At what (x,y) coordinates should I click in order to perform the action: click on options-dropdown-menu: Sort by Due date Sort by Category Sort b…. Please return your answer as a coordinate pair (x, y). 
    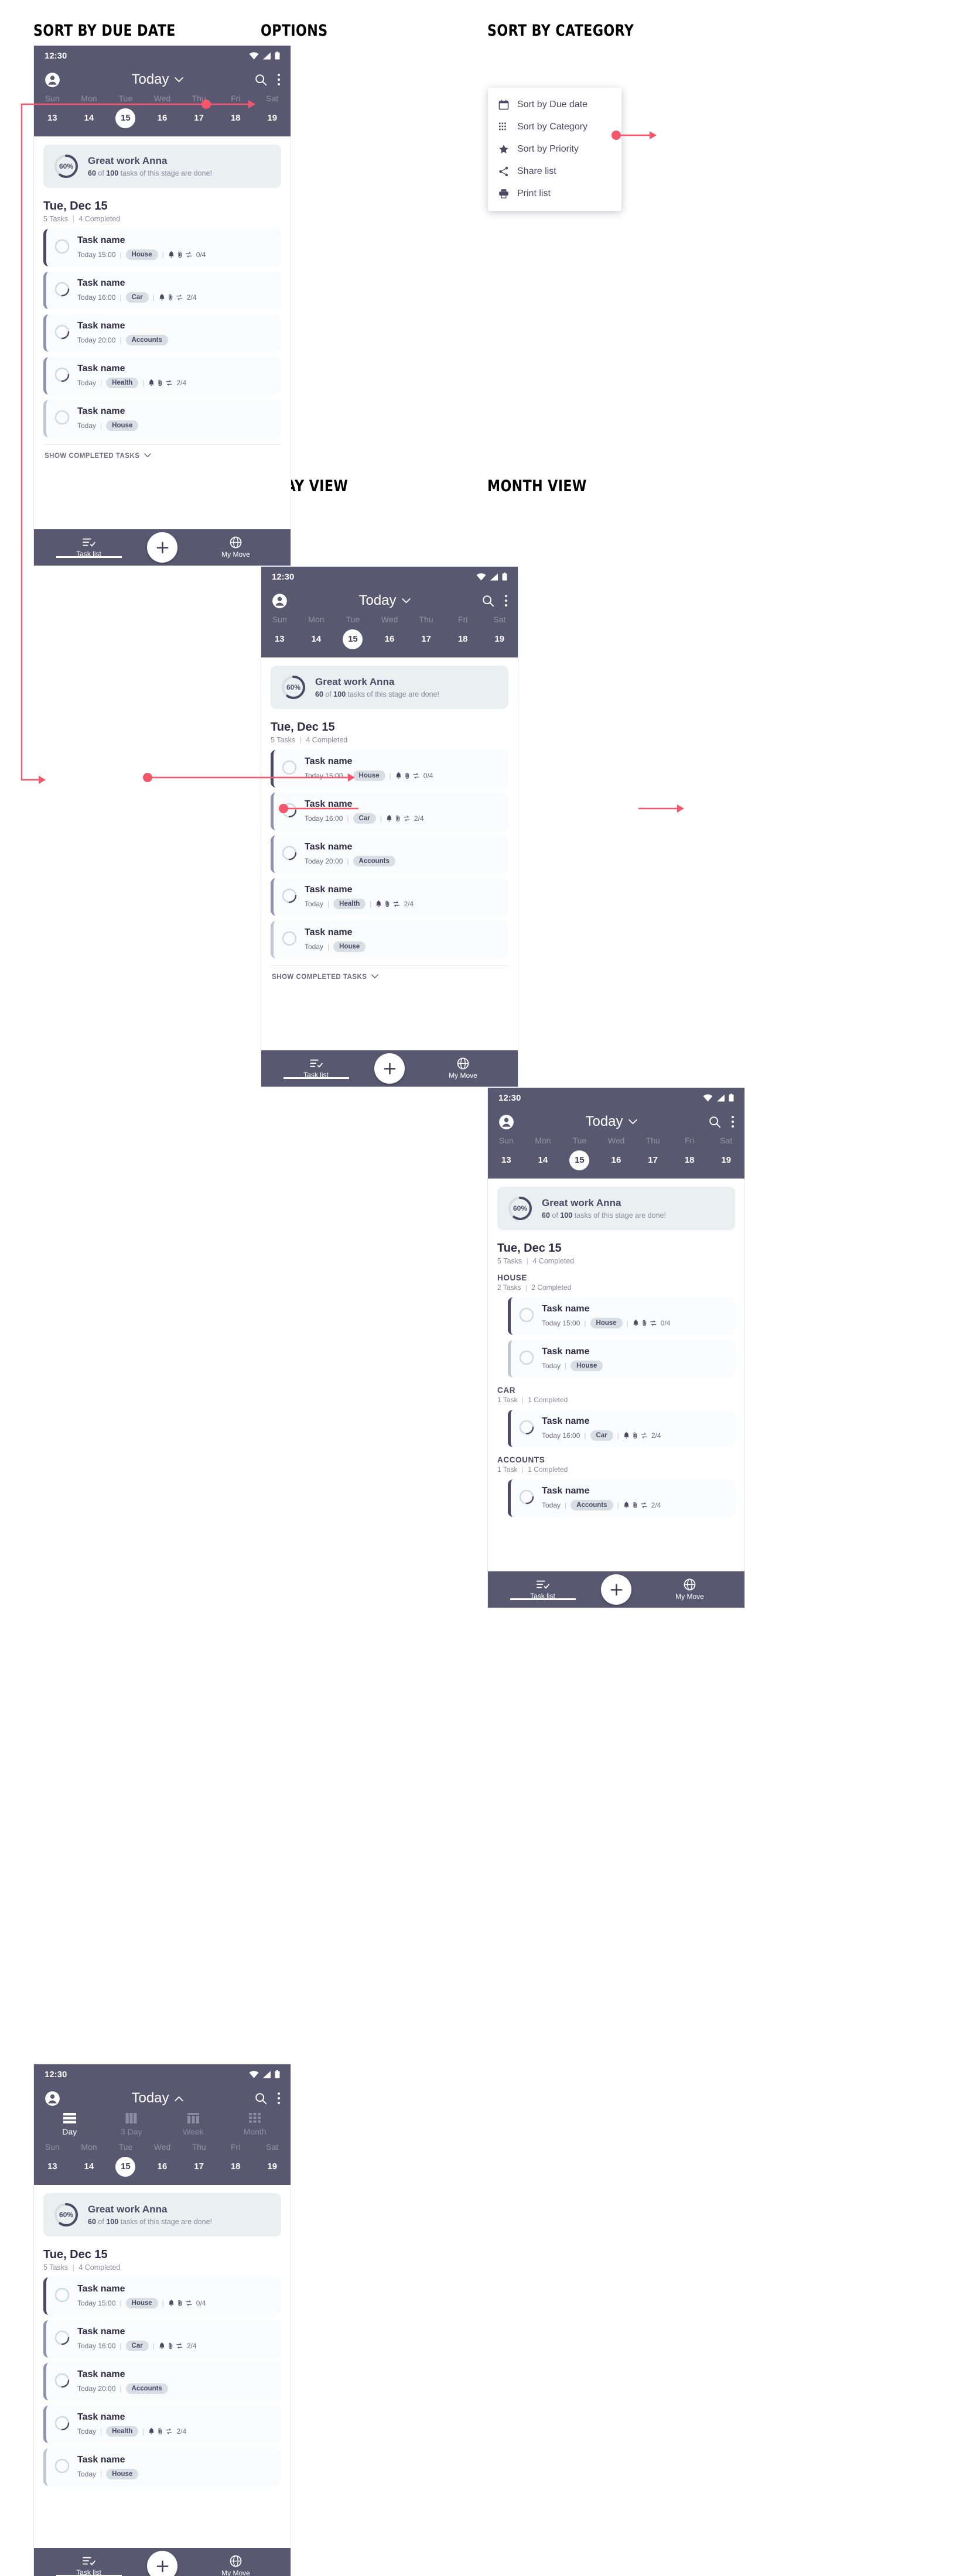
    Looking at the image, I should click on (555, 149).